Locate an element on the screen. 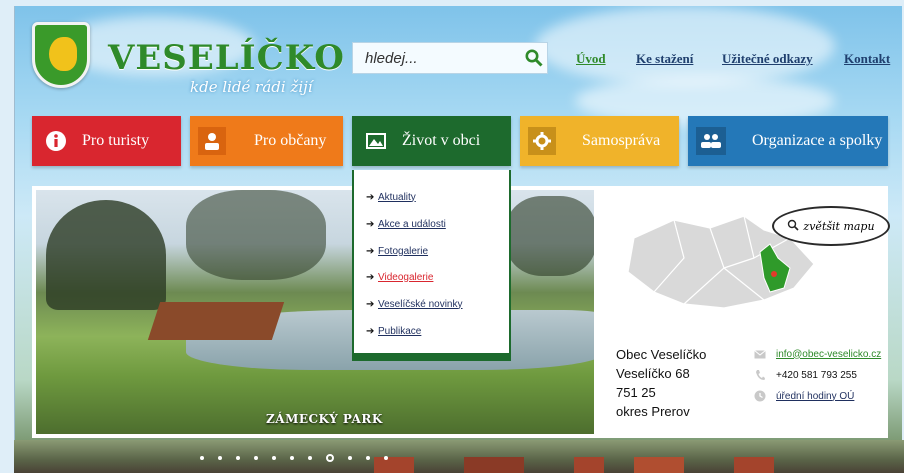 The width and height of the screenshot is (904, 473). submenu-label: Fotogalerie is located at coordinates (403, 251).